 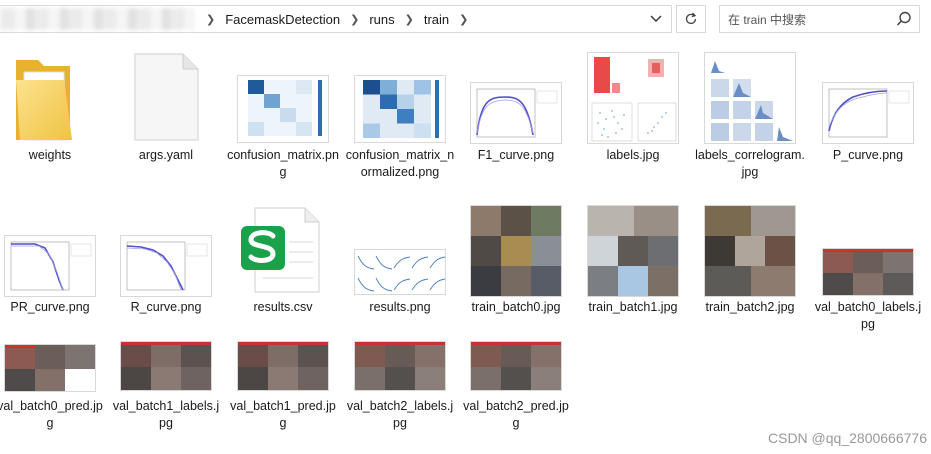 I want to click on document-icon, so click(x=166, y=97).